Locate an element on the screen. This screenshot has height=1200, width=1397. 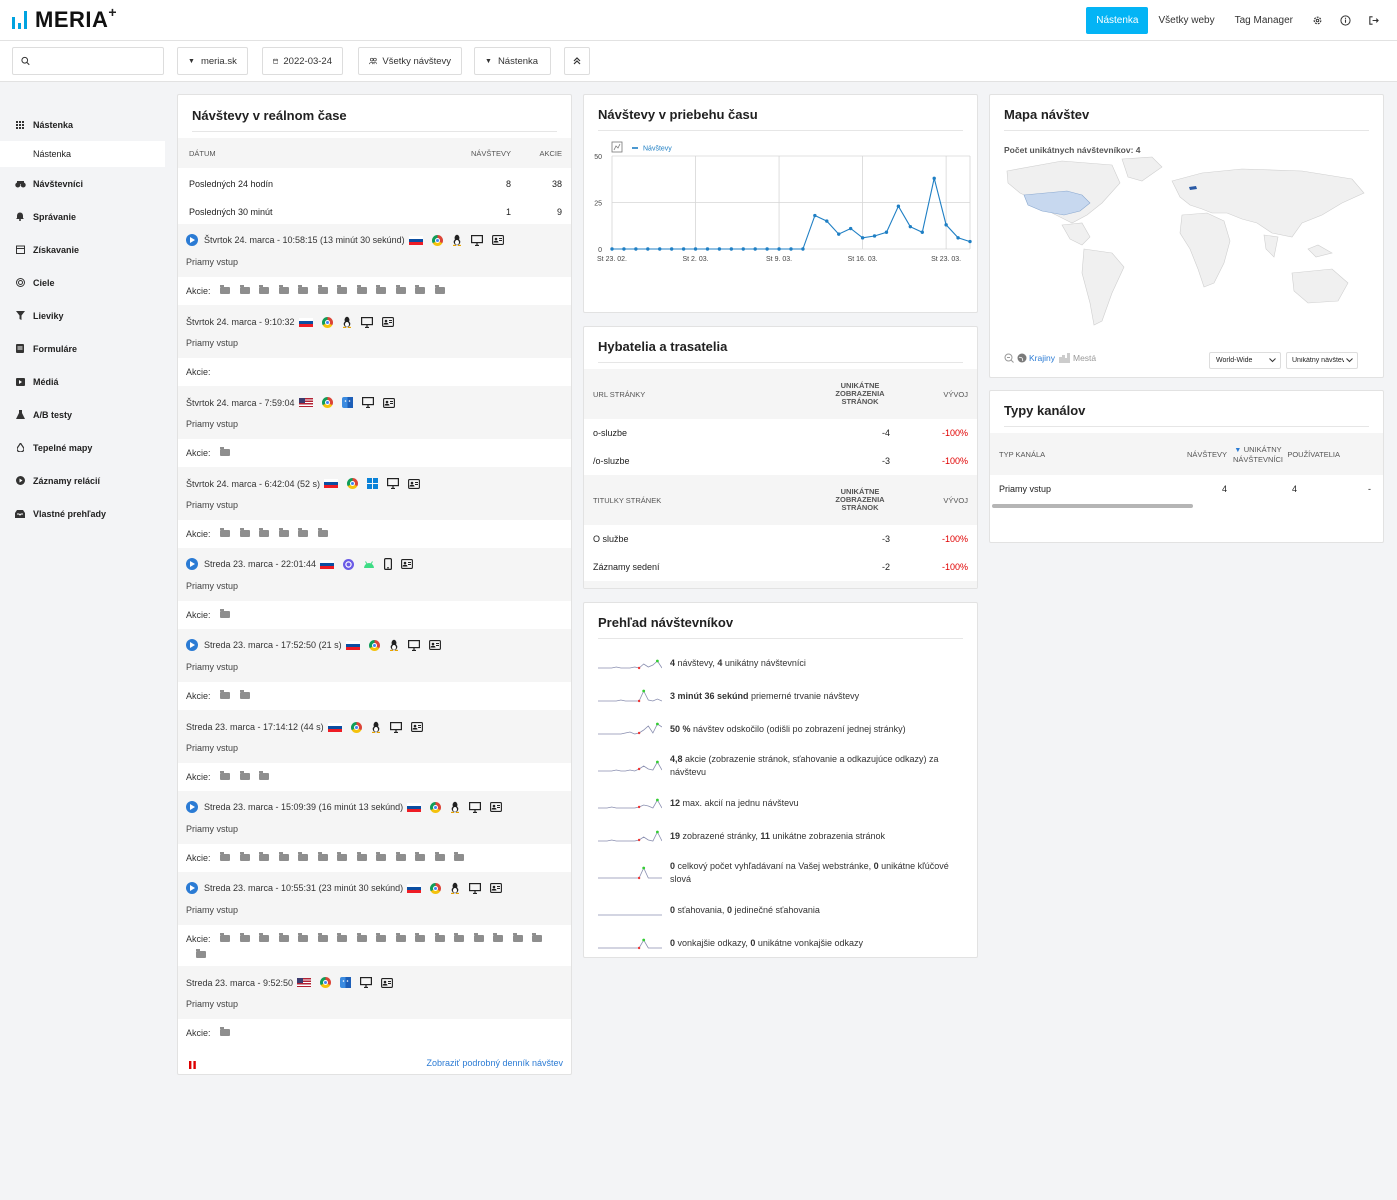
topnav-tag-manager: Tag Manager is located at coordinates (1264, 20).